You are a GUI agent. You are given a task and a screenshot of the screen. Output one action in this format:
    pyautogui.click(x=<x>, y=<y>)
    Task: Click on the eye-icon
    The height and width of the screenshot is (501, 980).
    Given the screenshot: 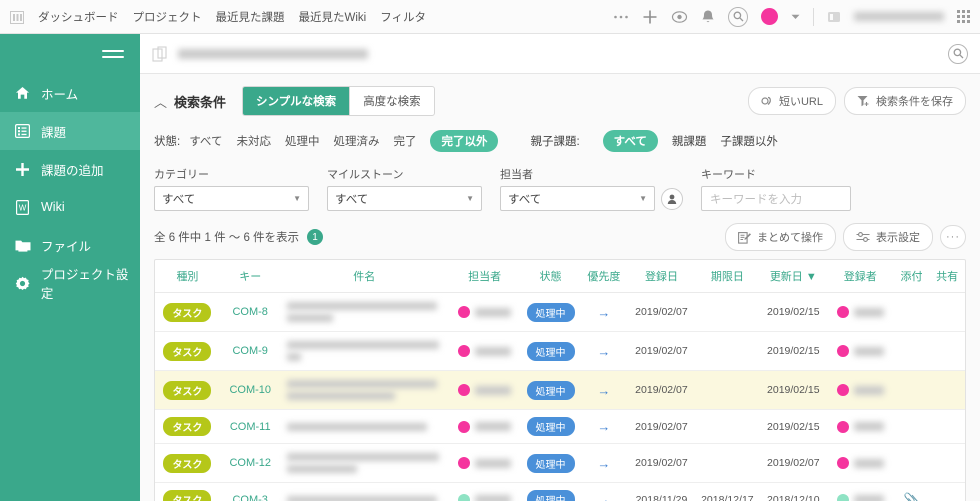 What is the action you would take?
    pyautogui.click(x=679, y=17)
    